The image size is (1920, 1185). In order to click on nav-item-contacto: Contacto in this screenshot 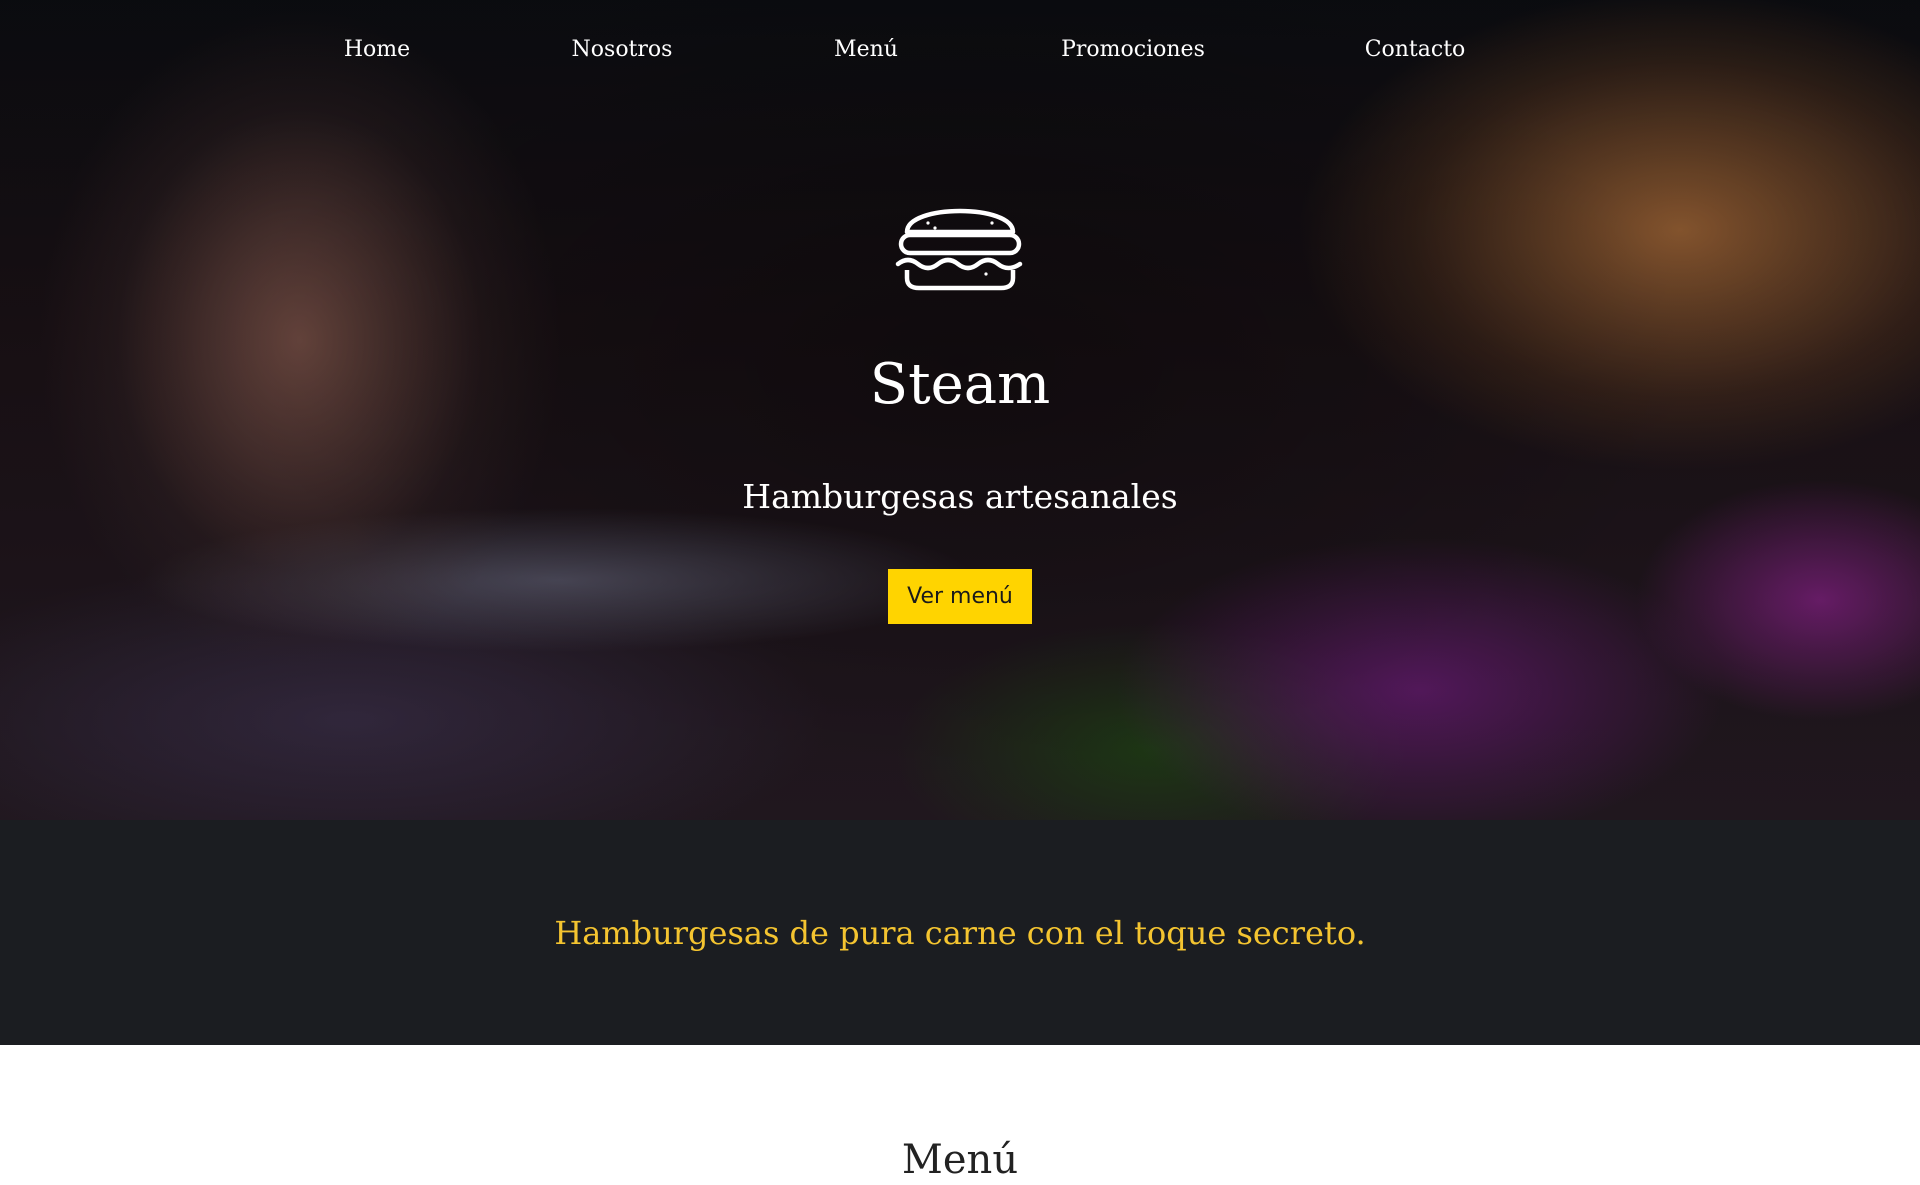, I will do `click(1415, 50)`.